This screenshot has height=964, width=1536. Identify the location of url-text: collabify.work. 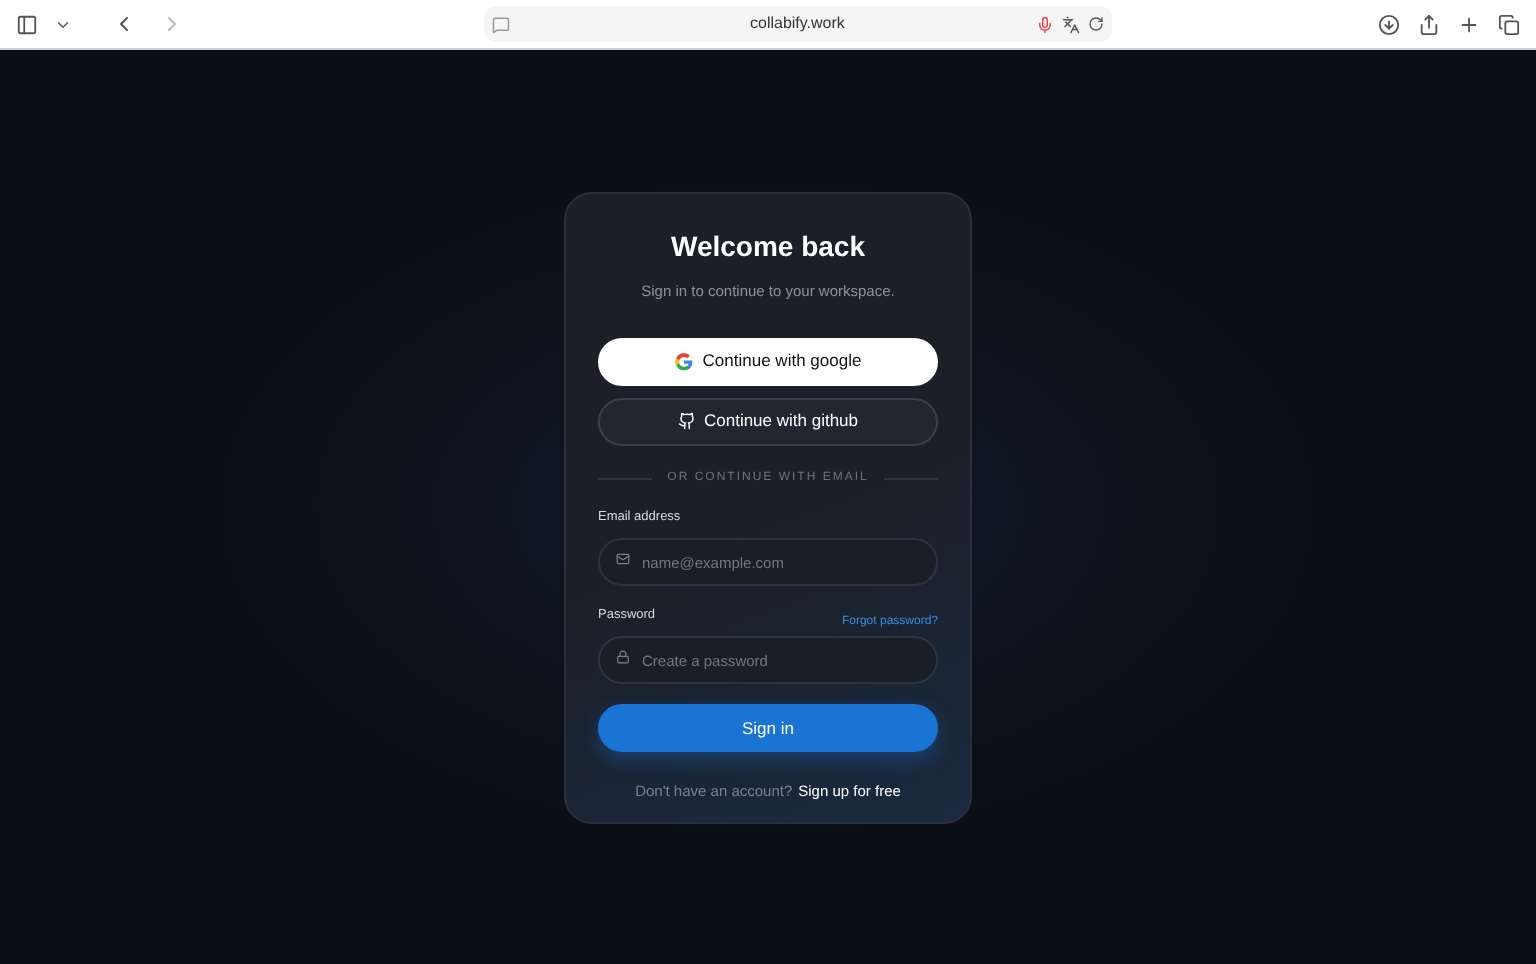
(797, 24).